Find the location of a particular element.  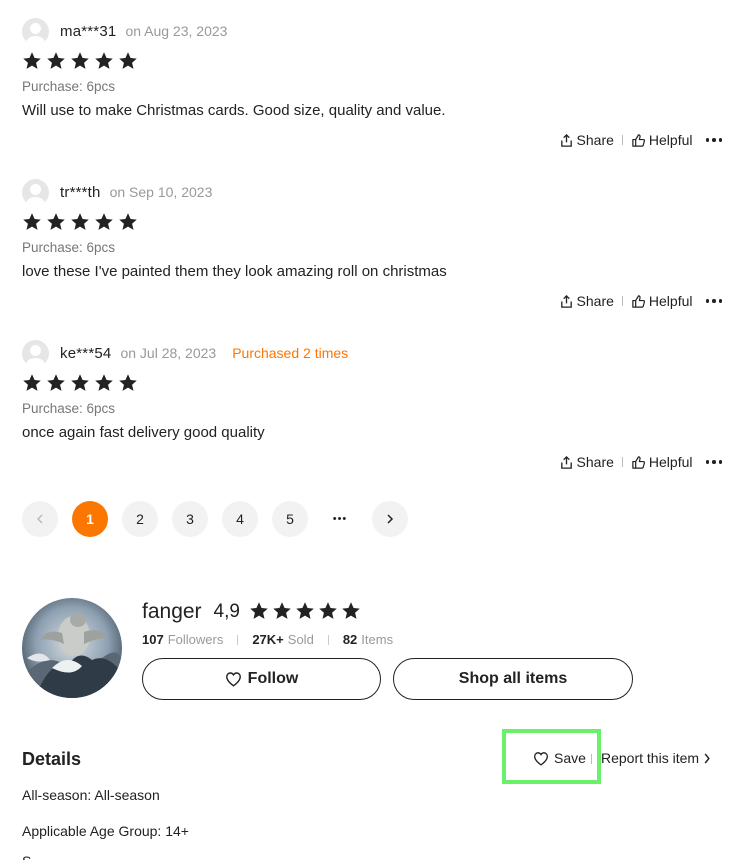

store-stats: 107 Followers 27K+ Sold 82 Items is located at coordinates (267, 639).